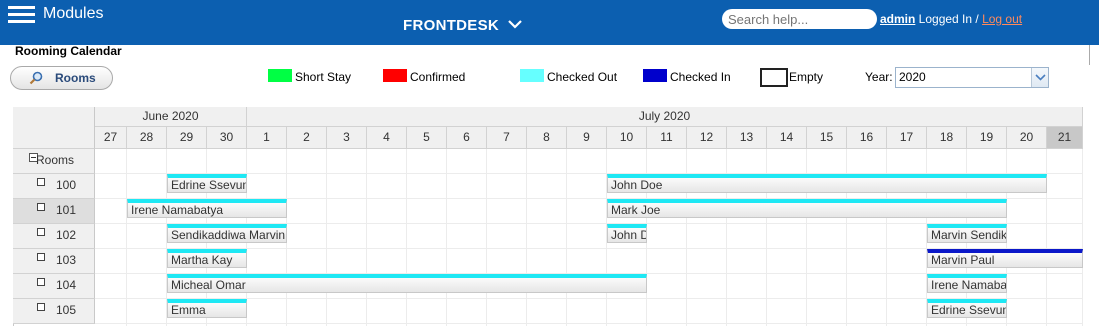 The image size is (1099, 326). Describe the element at coordinates (387, 138) in the screenshot. I see `day-header: 4` at that location.